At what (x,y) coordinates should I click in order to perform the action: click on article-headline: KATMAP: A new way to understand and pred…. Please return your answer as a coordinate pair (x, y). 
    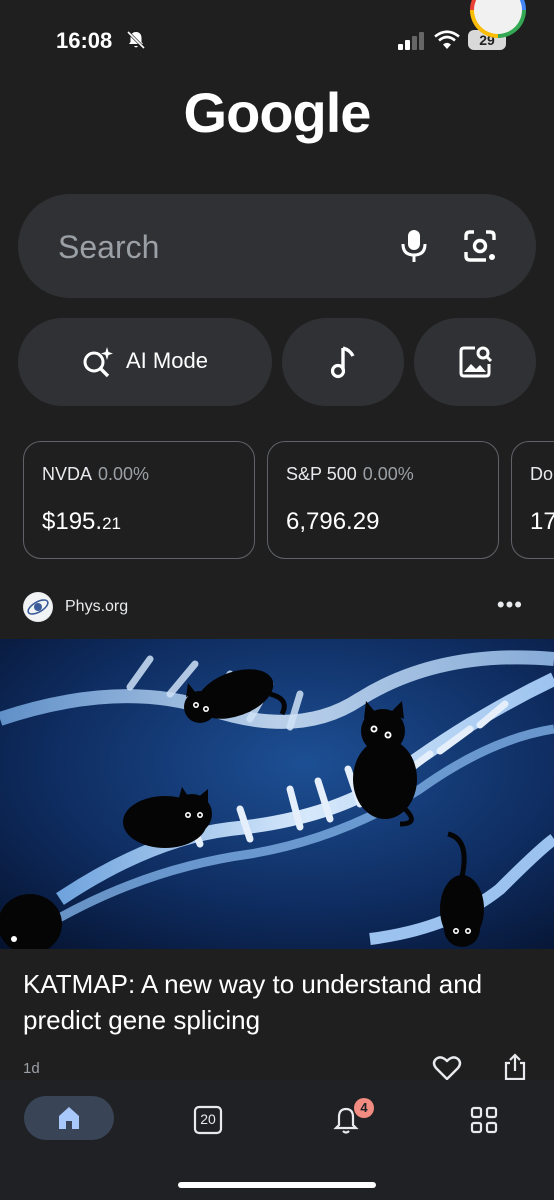
    Looking at the image, I should click on (278, 1002).